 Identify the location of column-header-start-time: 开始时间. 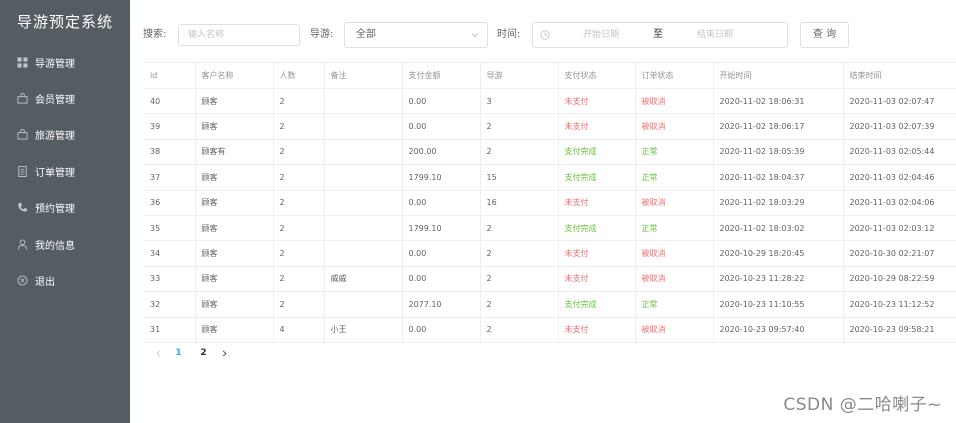
(778, 75).